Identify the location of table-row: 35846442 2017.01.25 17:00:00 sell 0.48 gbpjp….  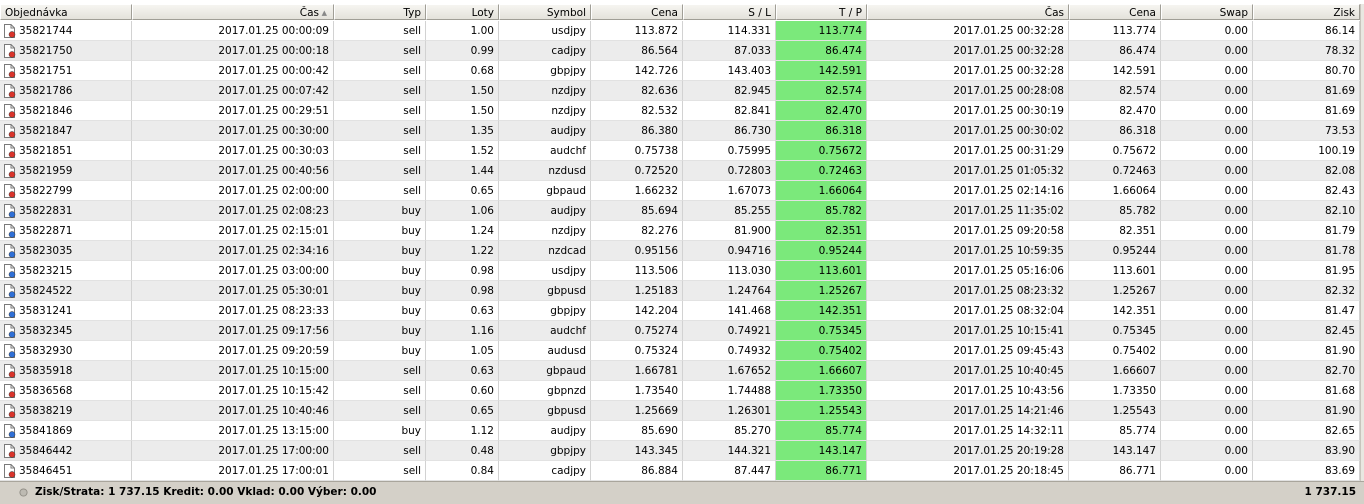
(682, 451).